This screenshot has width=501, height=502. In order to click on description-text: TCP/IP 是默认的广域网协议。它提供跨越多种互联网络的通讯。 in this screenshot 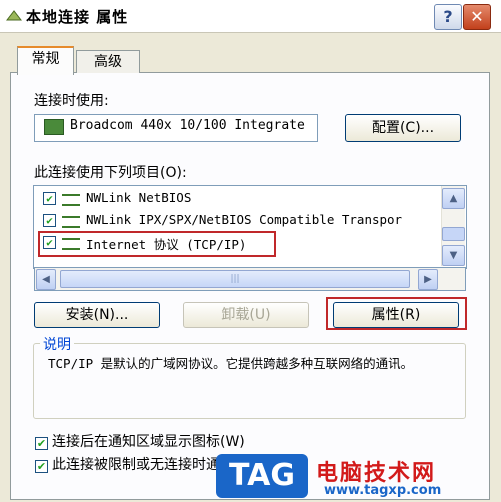, I will do `click(231, 363)`.